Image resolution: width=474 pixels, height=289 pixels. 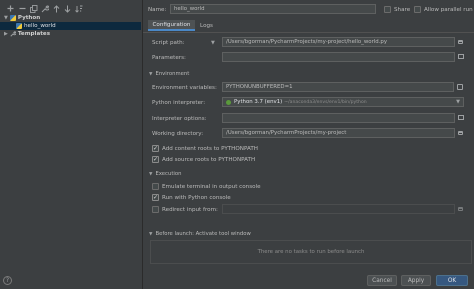 What do you see at coordinates (6, 34) in the screenshot?
I see `collapse-arrow-icon: ▶` at bounding box center [6, 34].